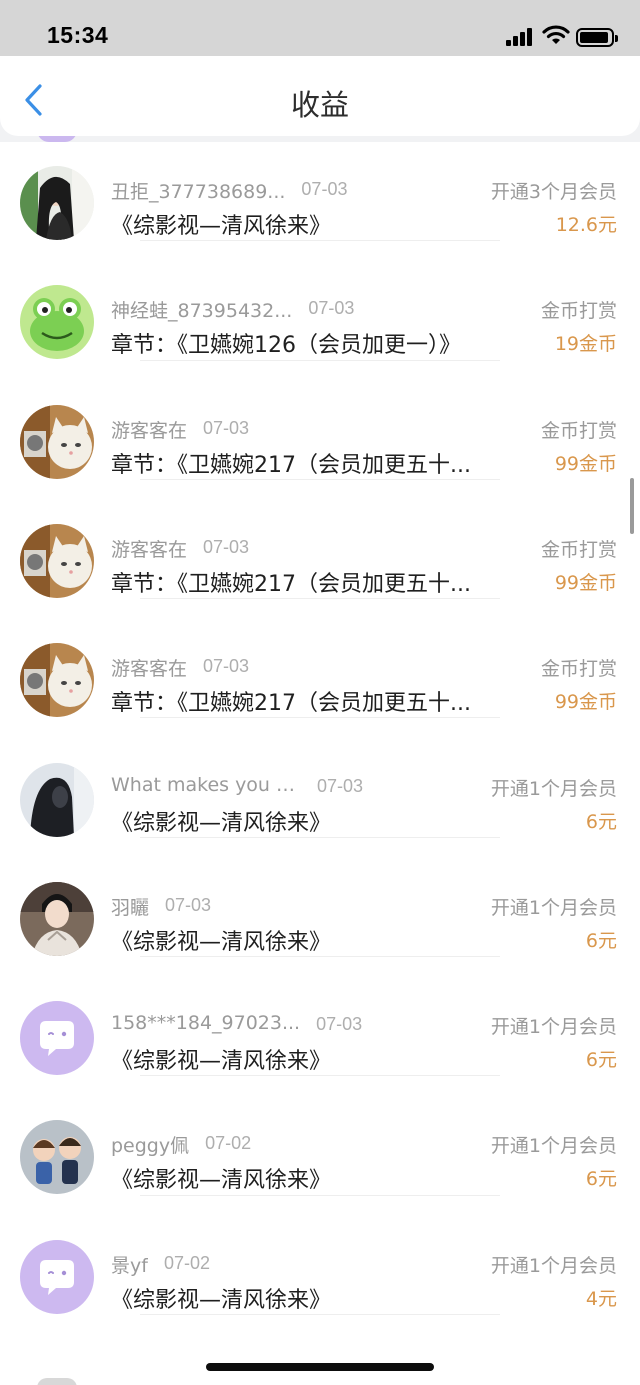 The image size is (640, 1385). Describe the element at coordinates (520, 36) in the screenshot. I see `signal-icon` at that location.